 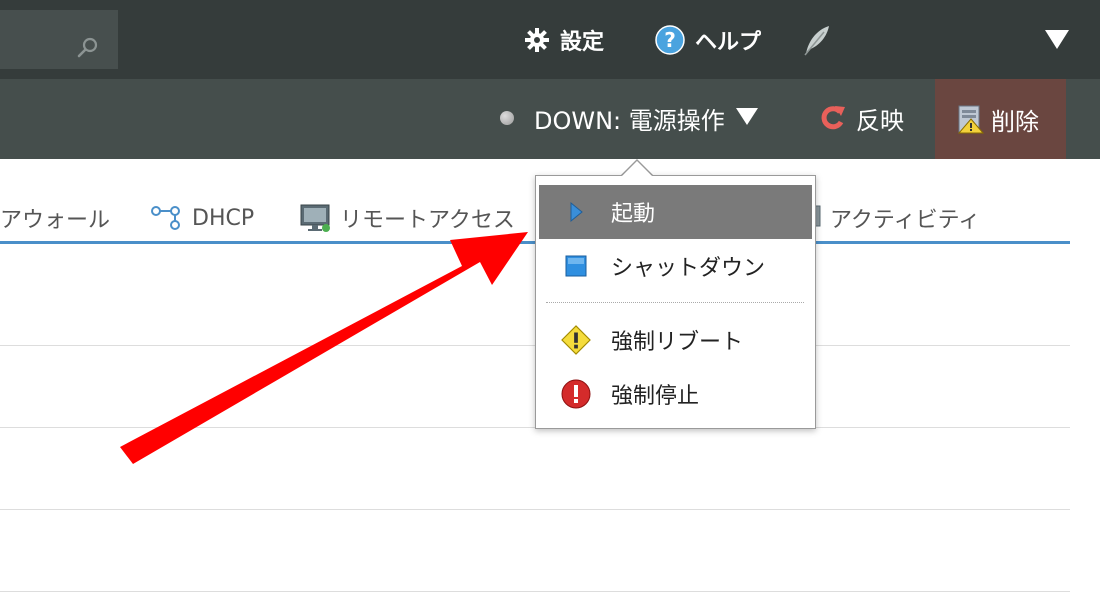 I want to click on red-arrow-shape, so click(x=324, y=348).